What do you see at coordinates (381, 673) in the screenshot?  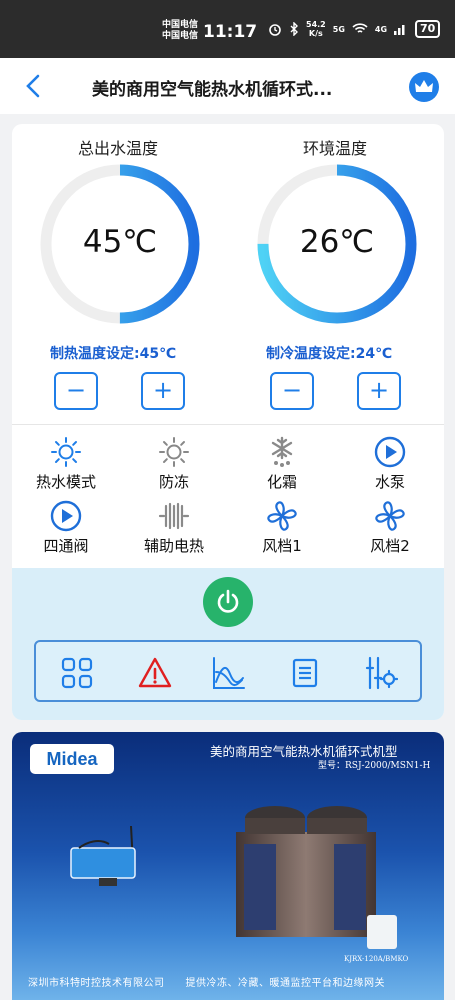 I see `settings-icon` at bounding box center [381, 673].